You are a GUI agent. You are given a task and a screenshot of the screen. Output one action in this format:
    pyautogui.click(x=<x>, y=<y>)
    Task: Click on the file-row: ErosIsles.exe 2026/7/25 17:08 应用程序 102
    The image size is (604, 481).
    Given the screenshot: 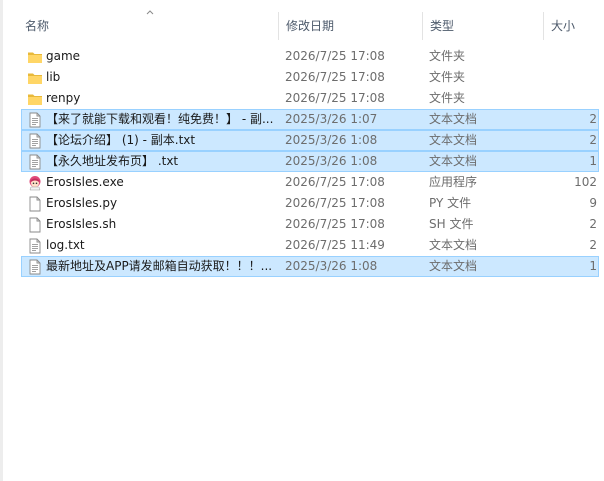 What is the action you would take?
    pyautogui.click(x=310, y=182)
    